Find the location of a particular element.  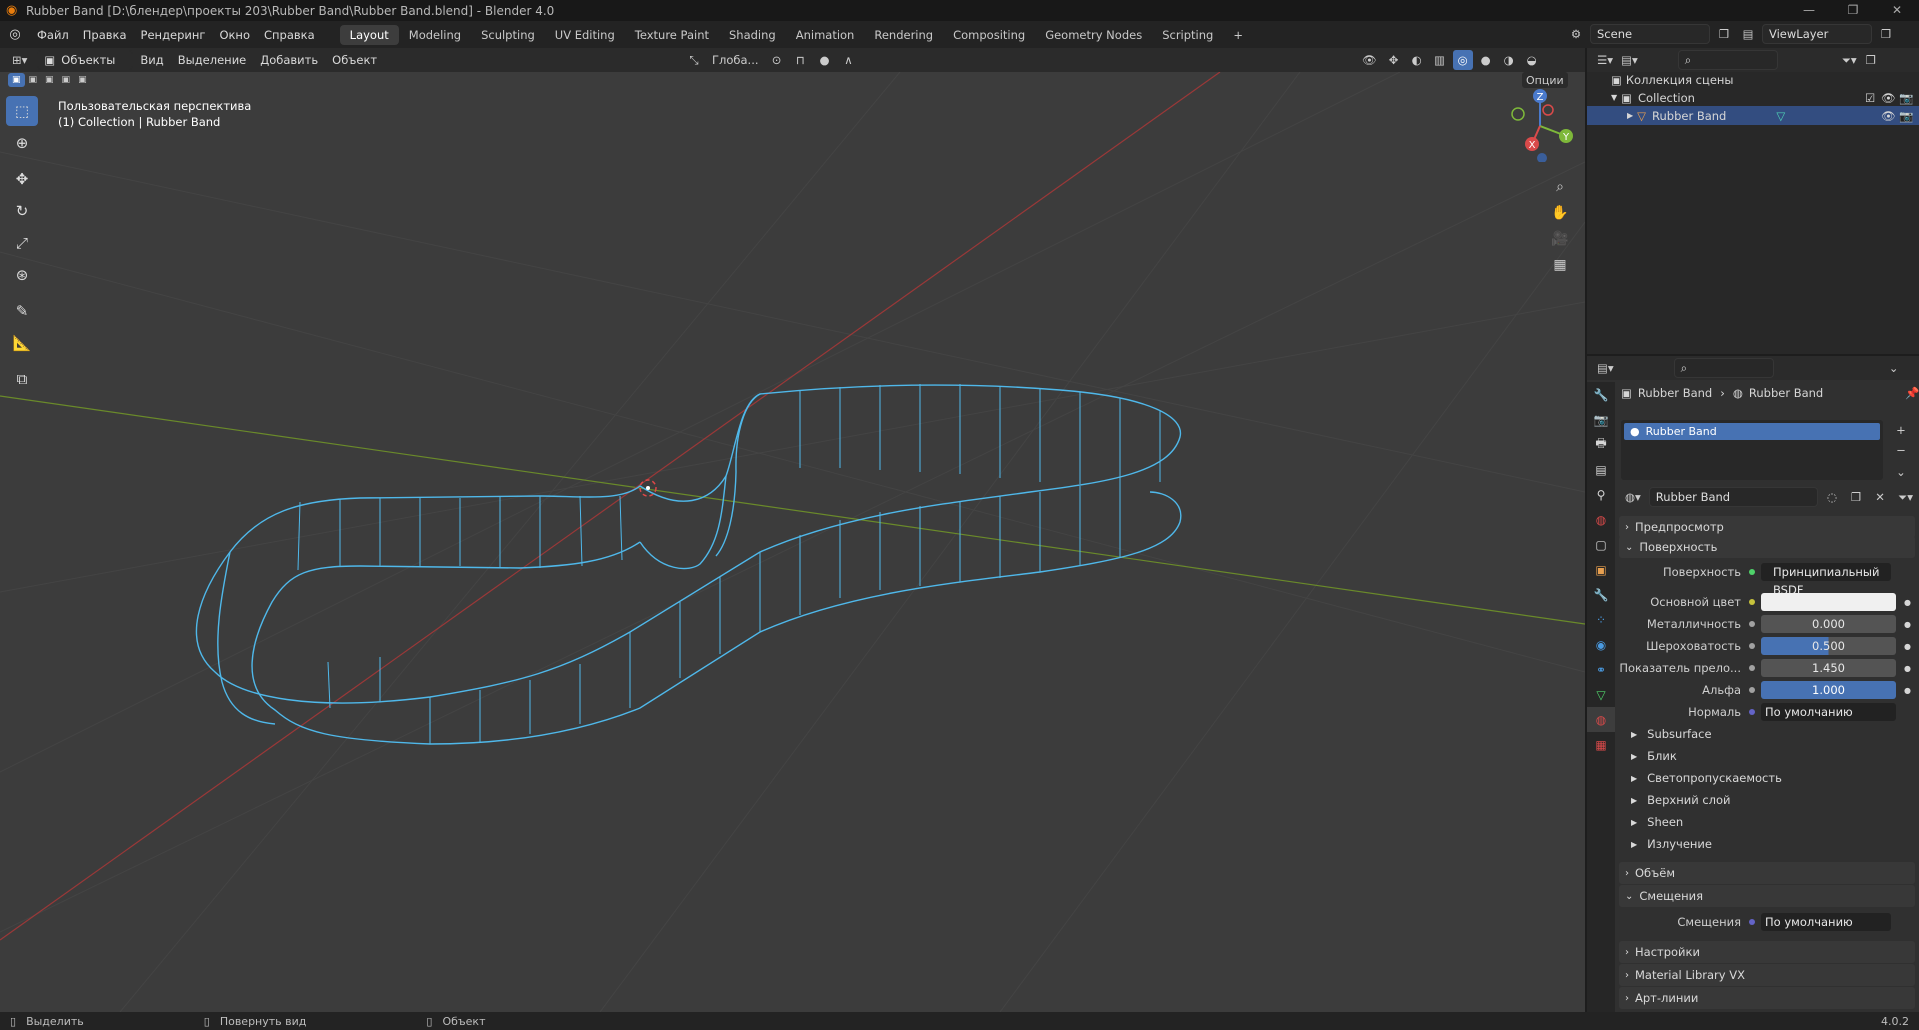

section-surface: ⌄ Поверхность is located at coordinates (1767, 547).